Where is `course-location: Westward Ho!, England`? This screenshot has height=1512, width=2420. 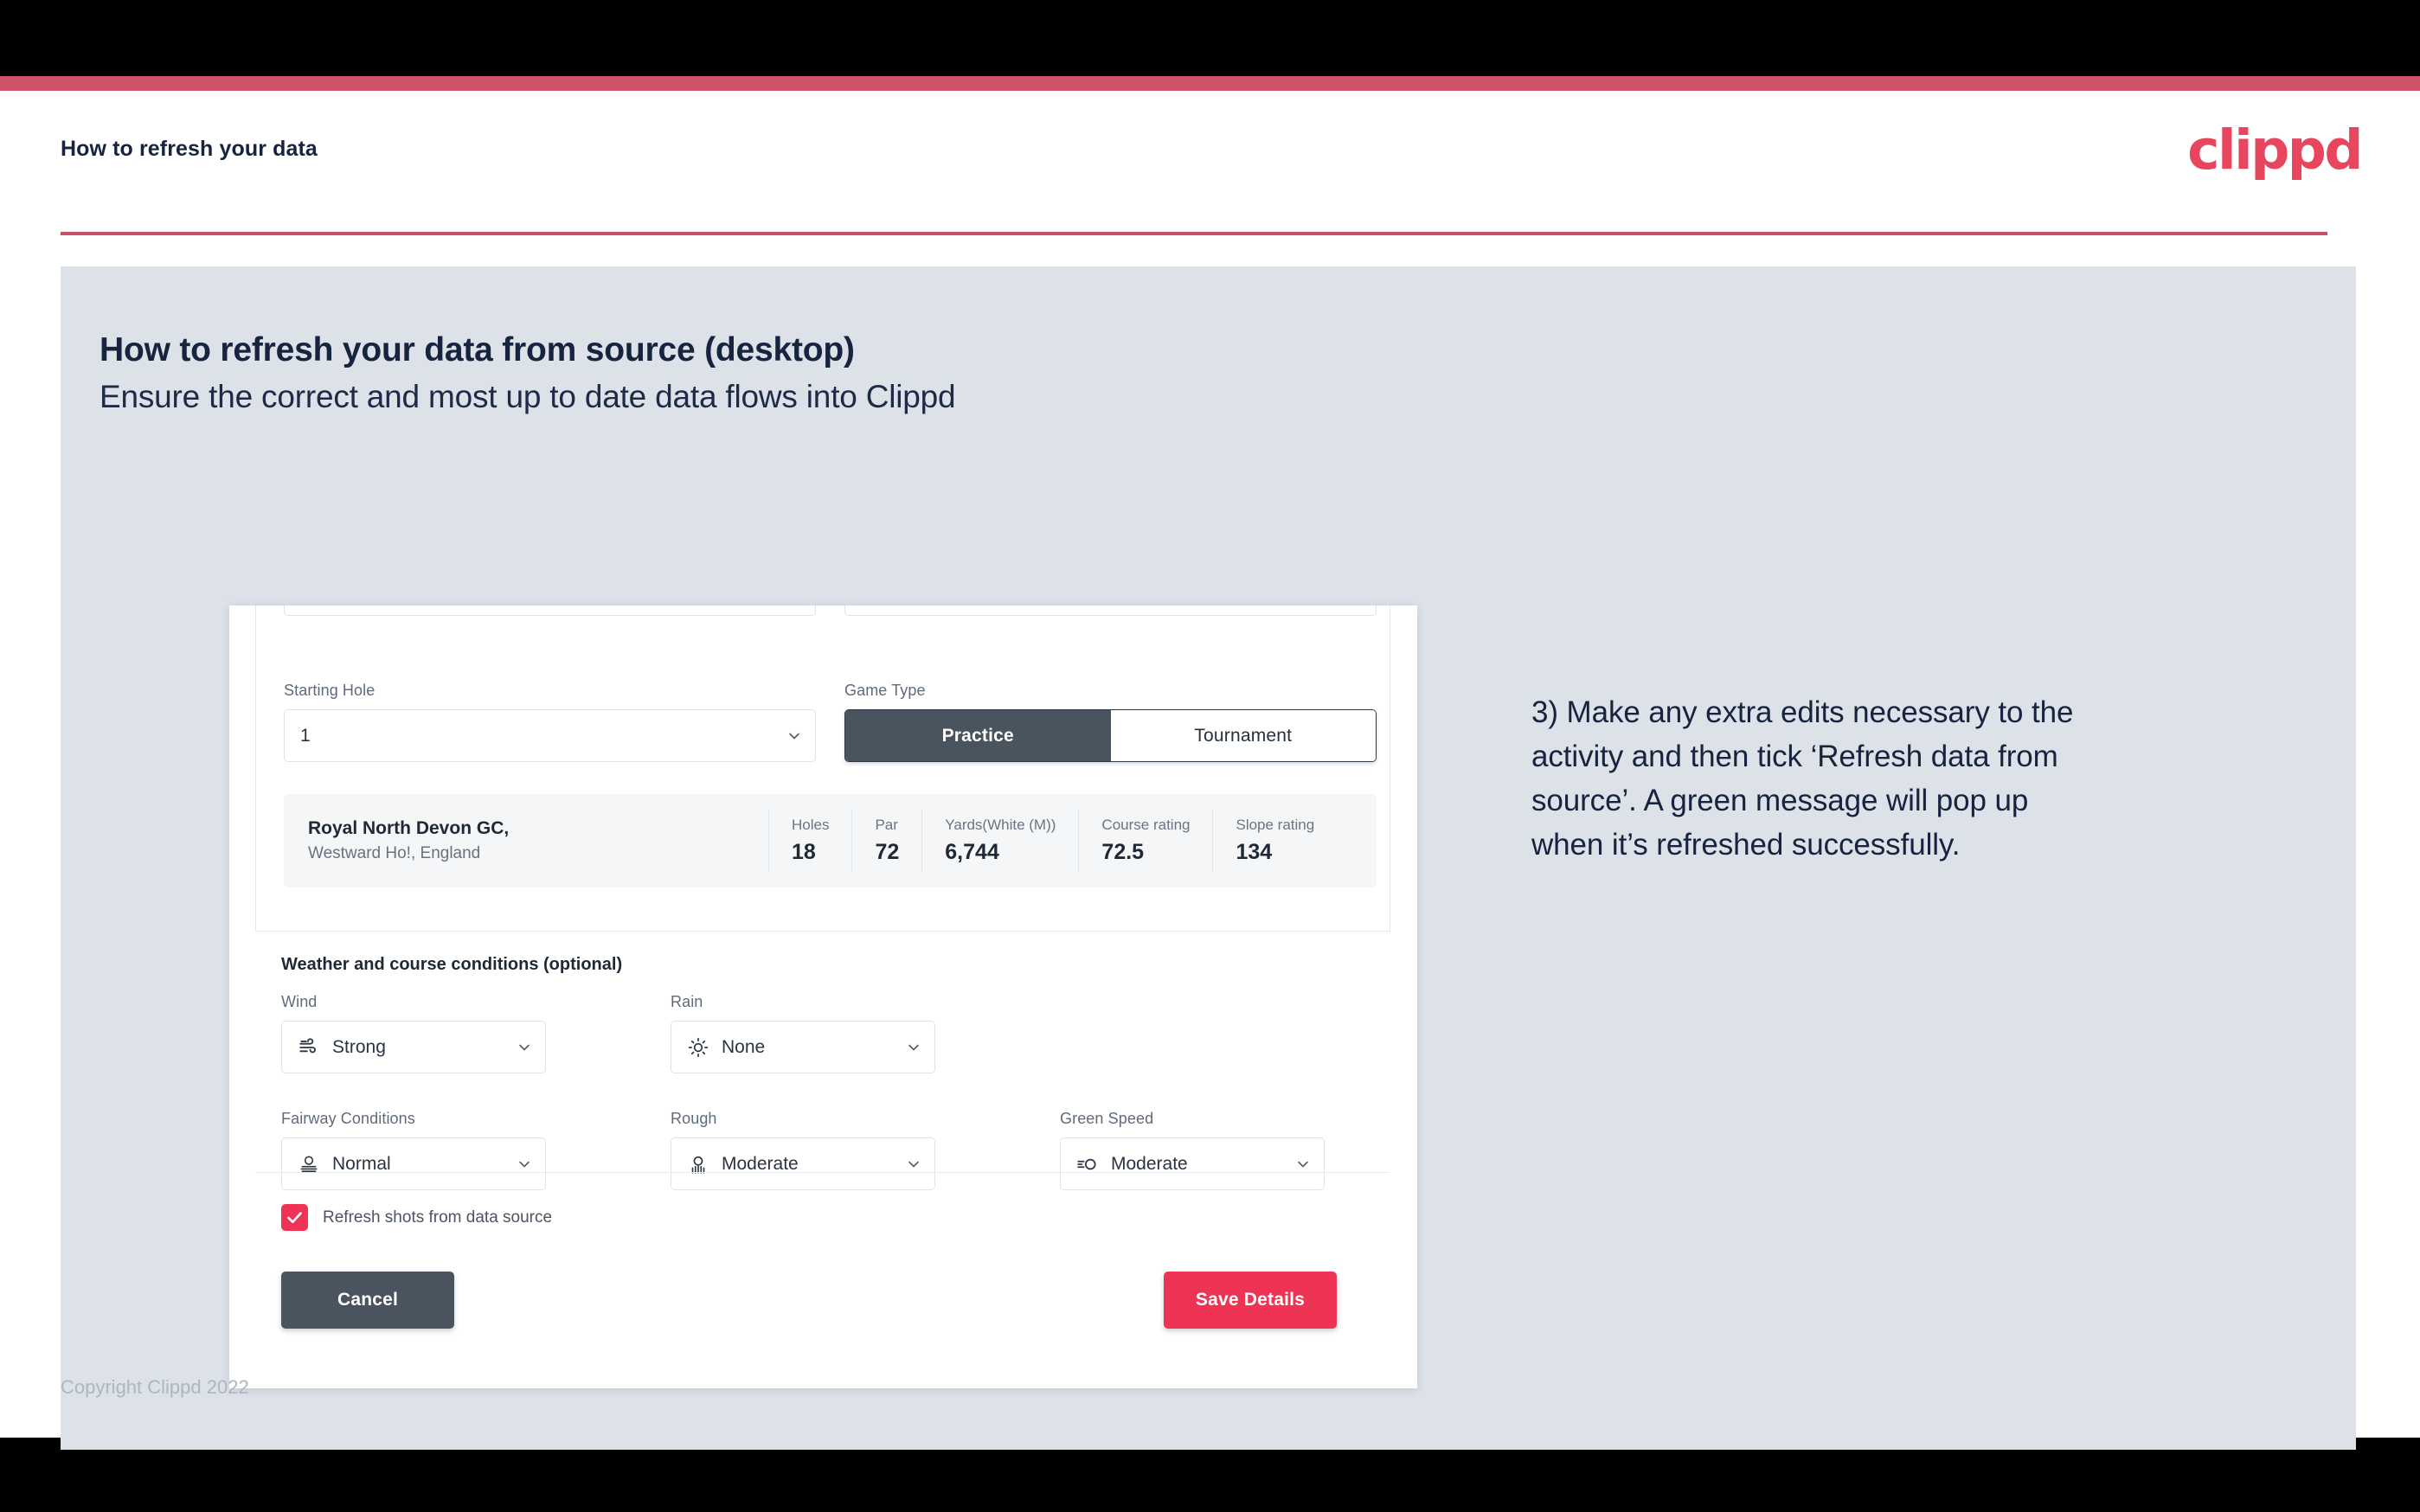 course-location: Westward Ho!, England is located at coordinates (394, 853).